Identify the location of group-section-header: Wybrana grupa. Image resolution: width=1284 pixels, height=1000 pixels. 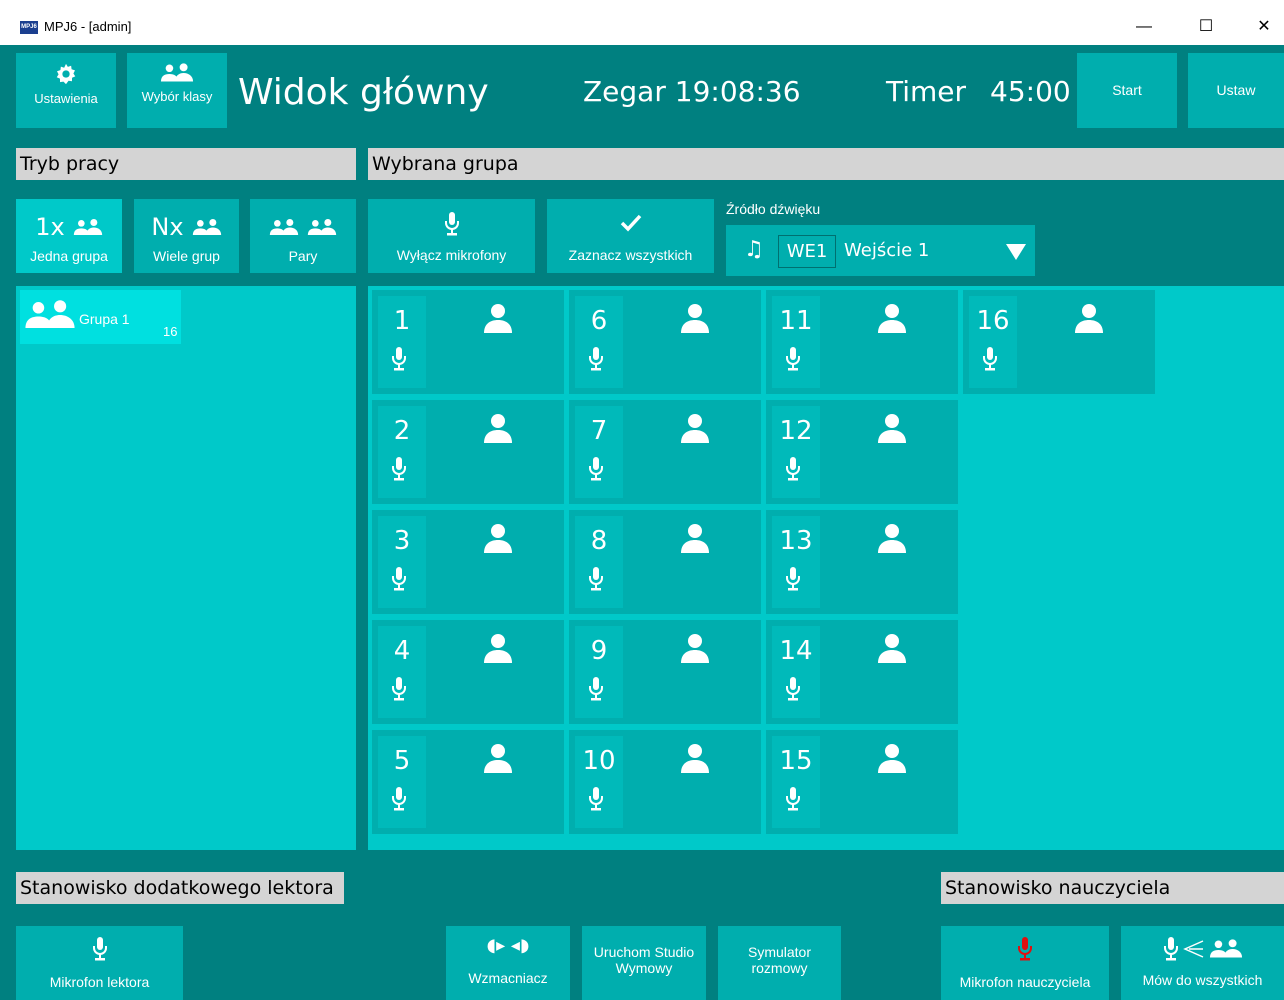
(826, 164).